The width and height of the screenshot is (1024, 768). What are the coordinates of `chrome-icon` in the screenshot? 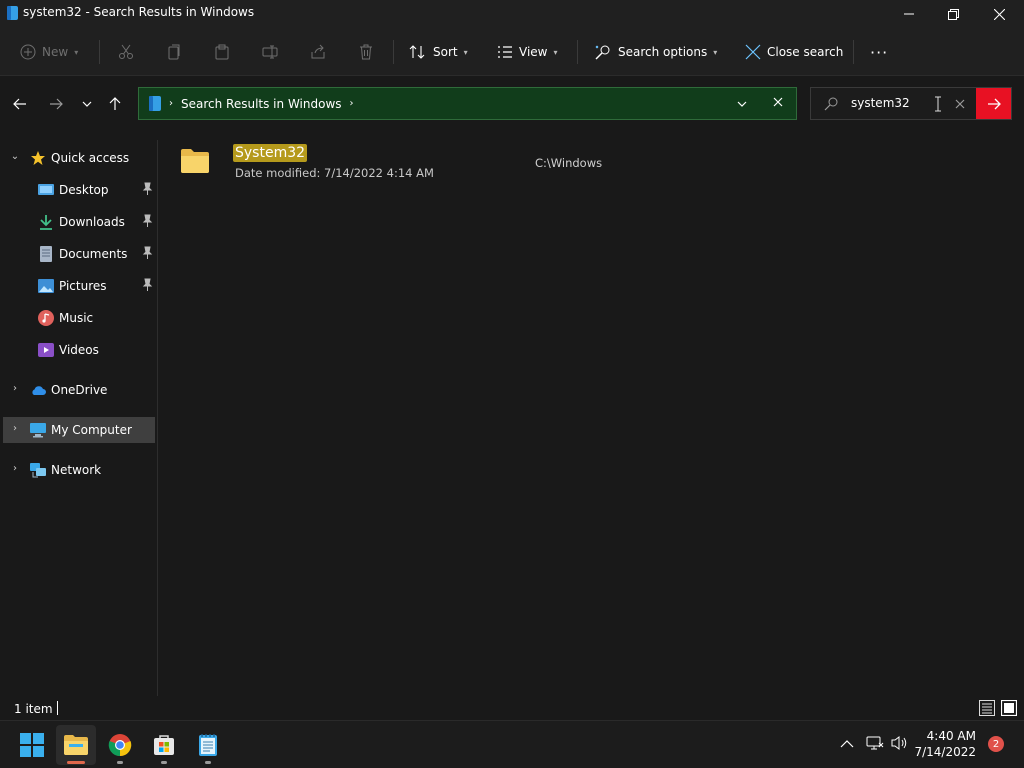 It's located at (120, 745).